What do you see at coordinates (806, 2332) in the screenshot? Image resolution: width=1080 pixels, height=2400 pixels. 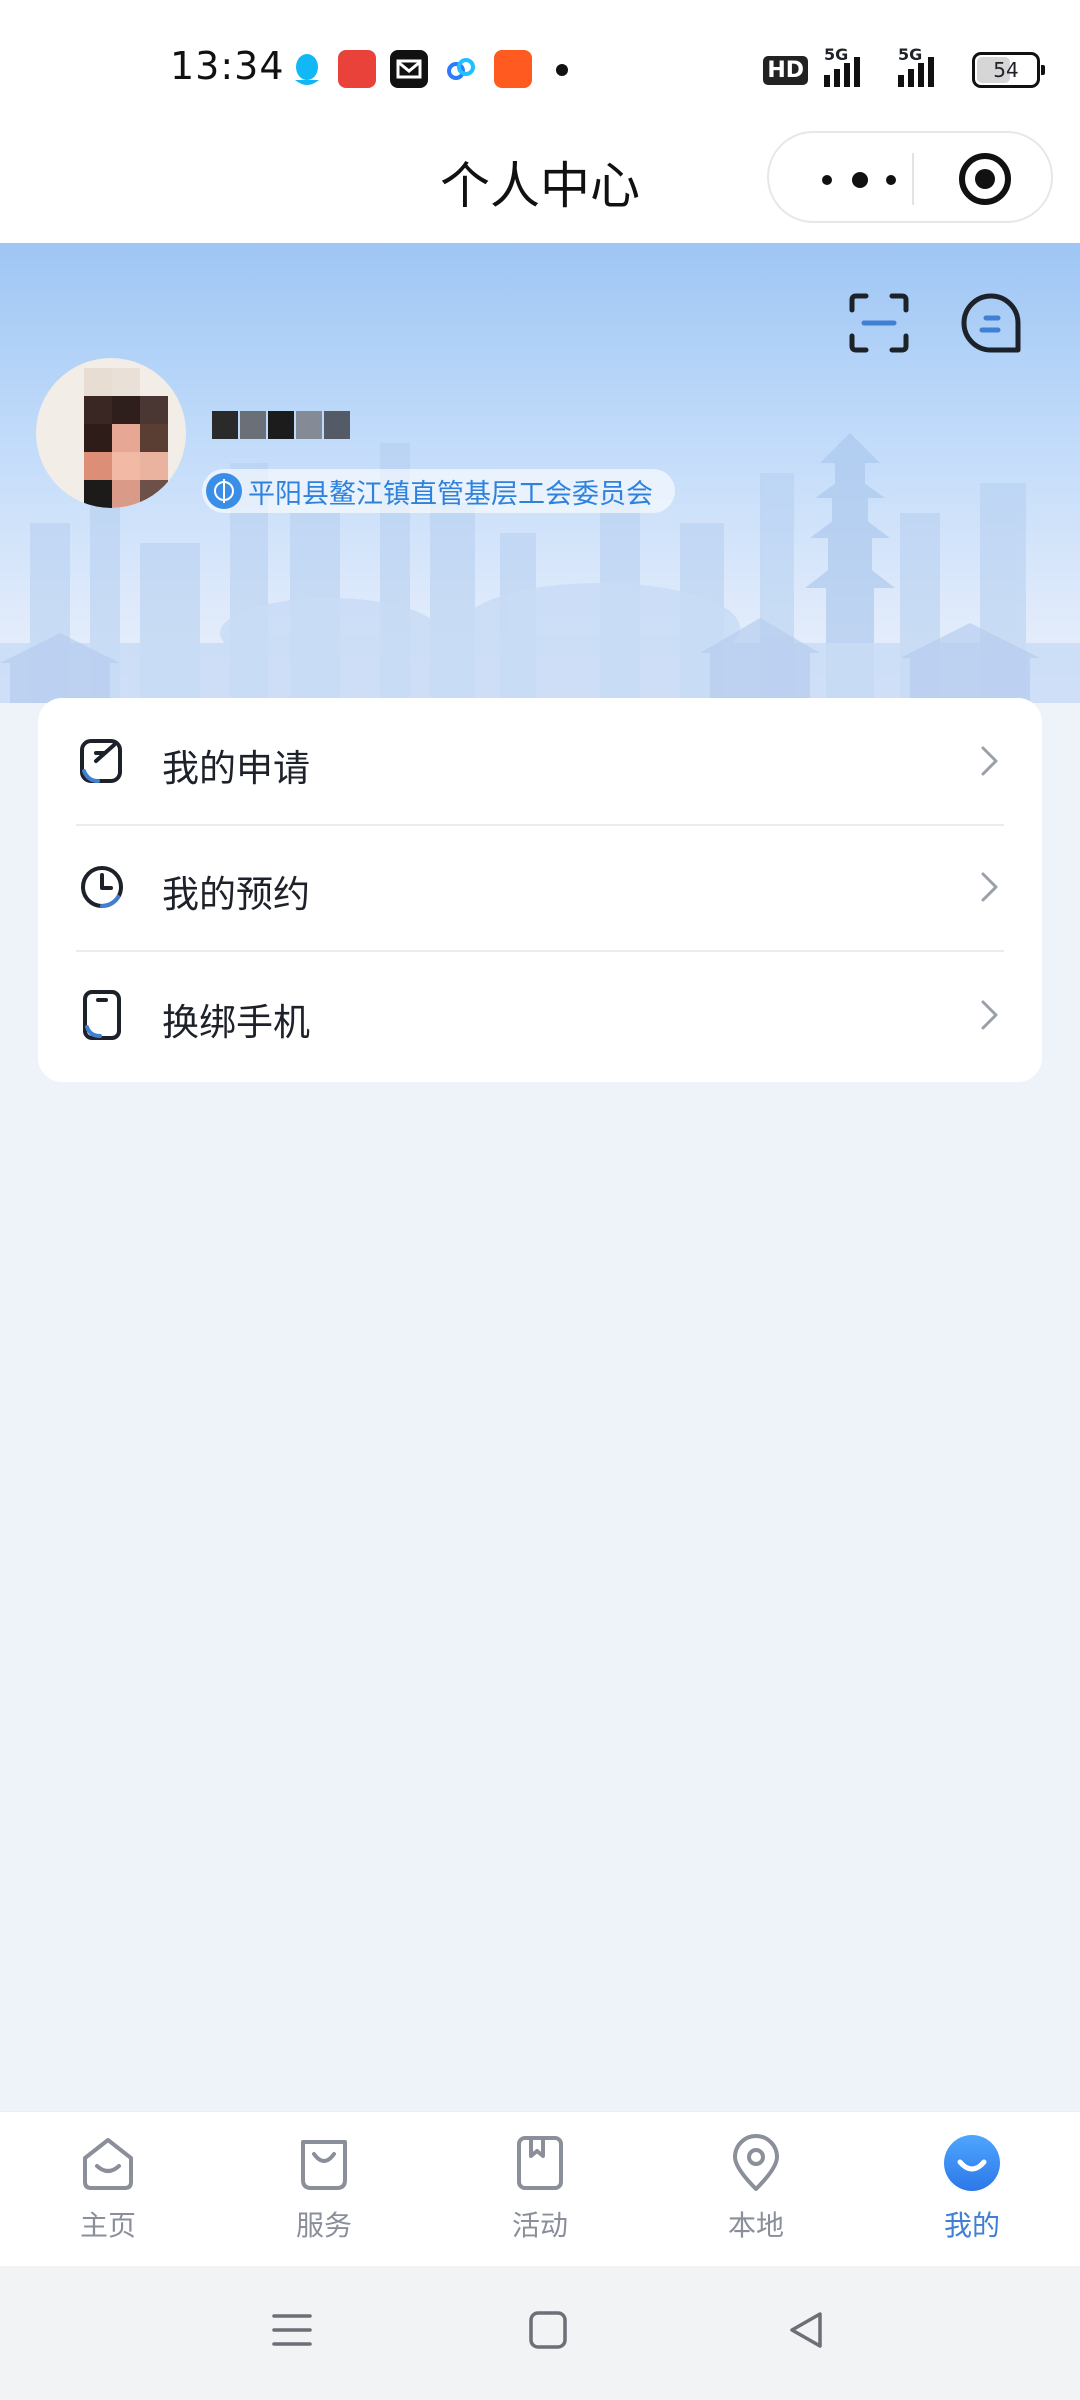 I see `back-triangle-icon` at bounding box center [806, 2332].